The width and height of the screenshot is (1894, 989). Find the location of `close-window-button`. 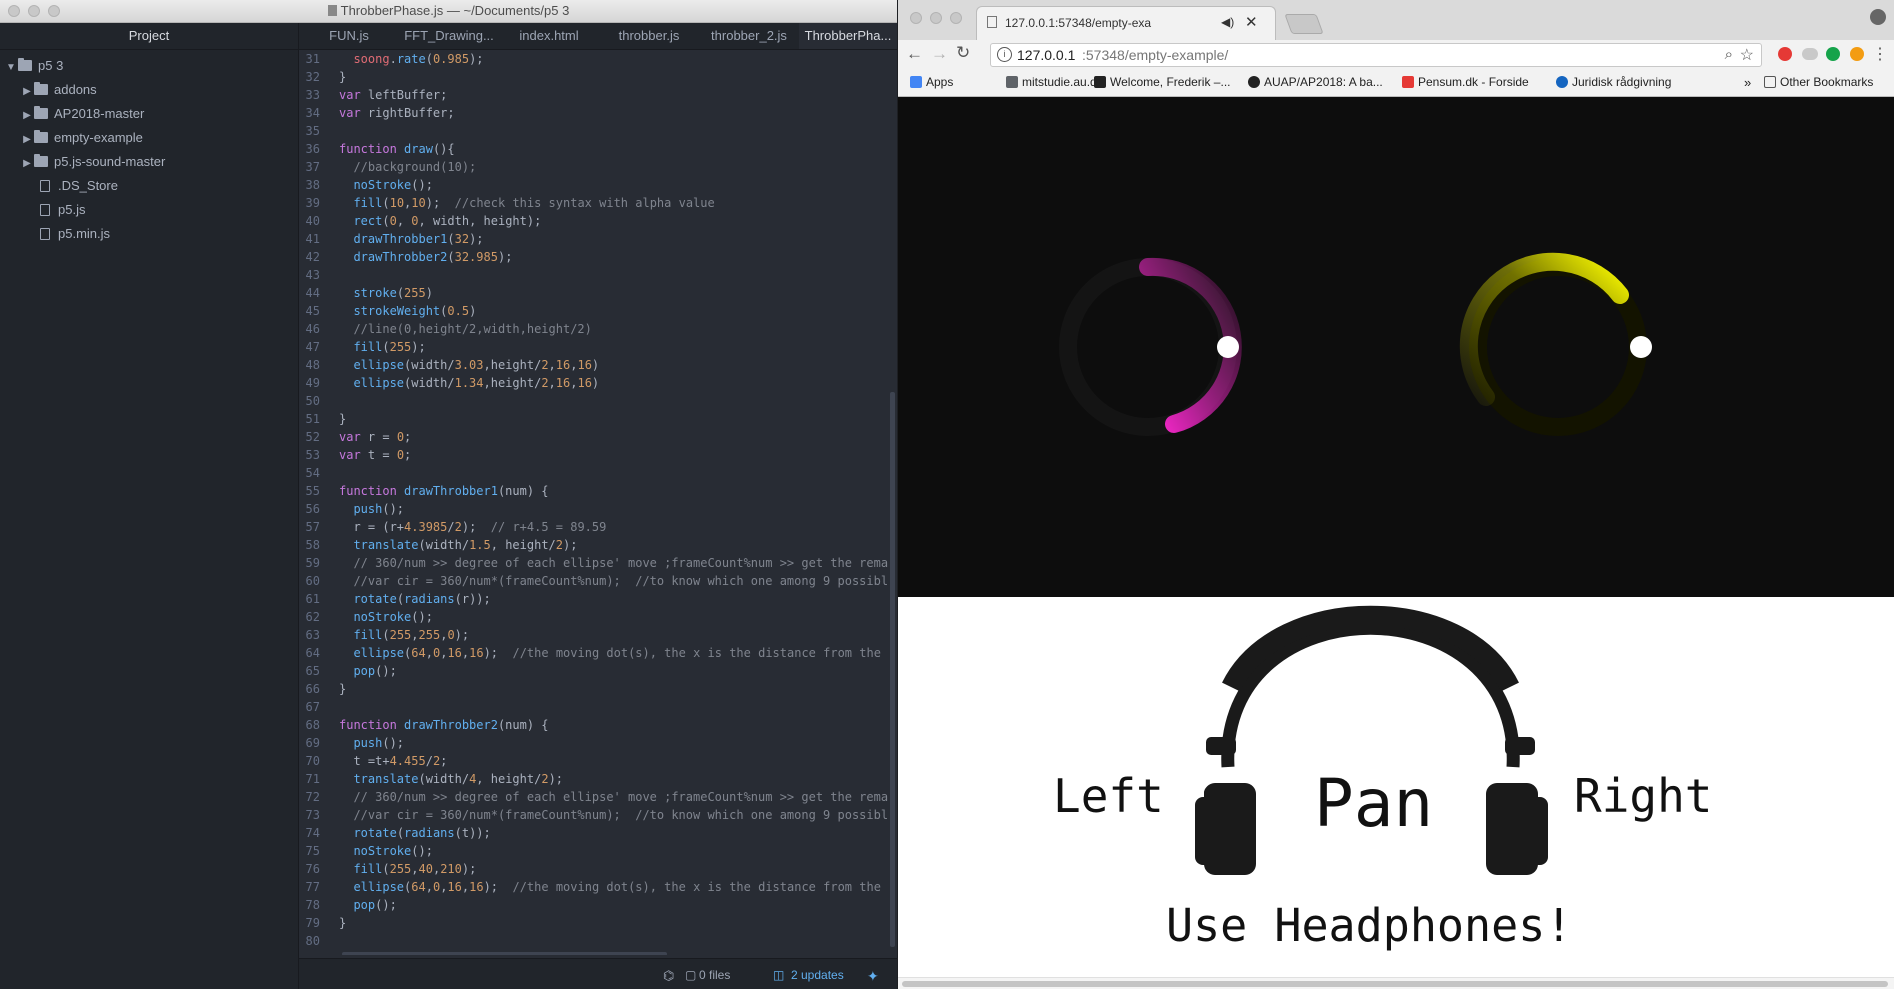

close-window-button is located at coordinates (916, 18).